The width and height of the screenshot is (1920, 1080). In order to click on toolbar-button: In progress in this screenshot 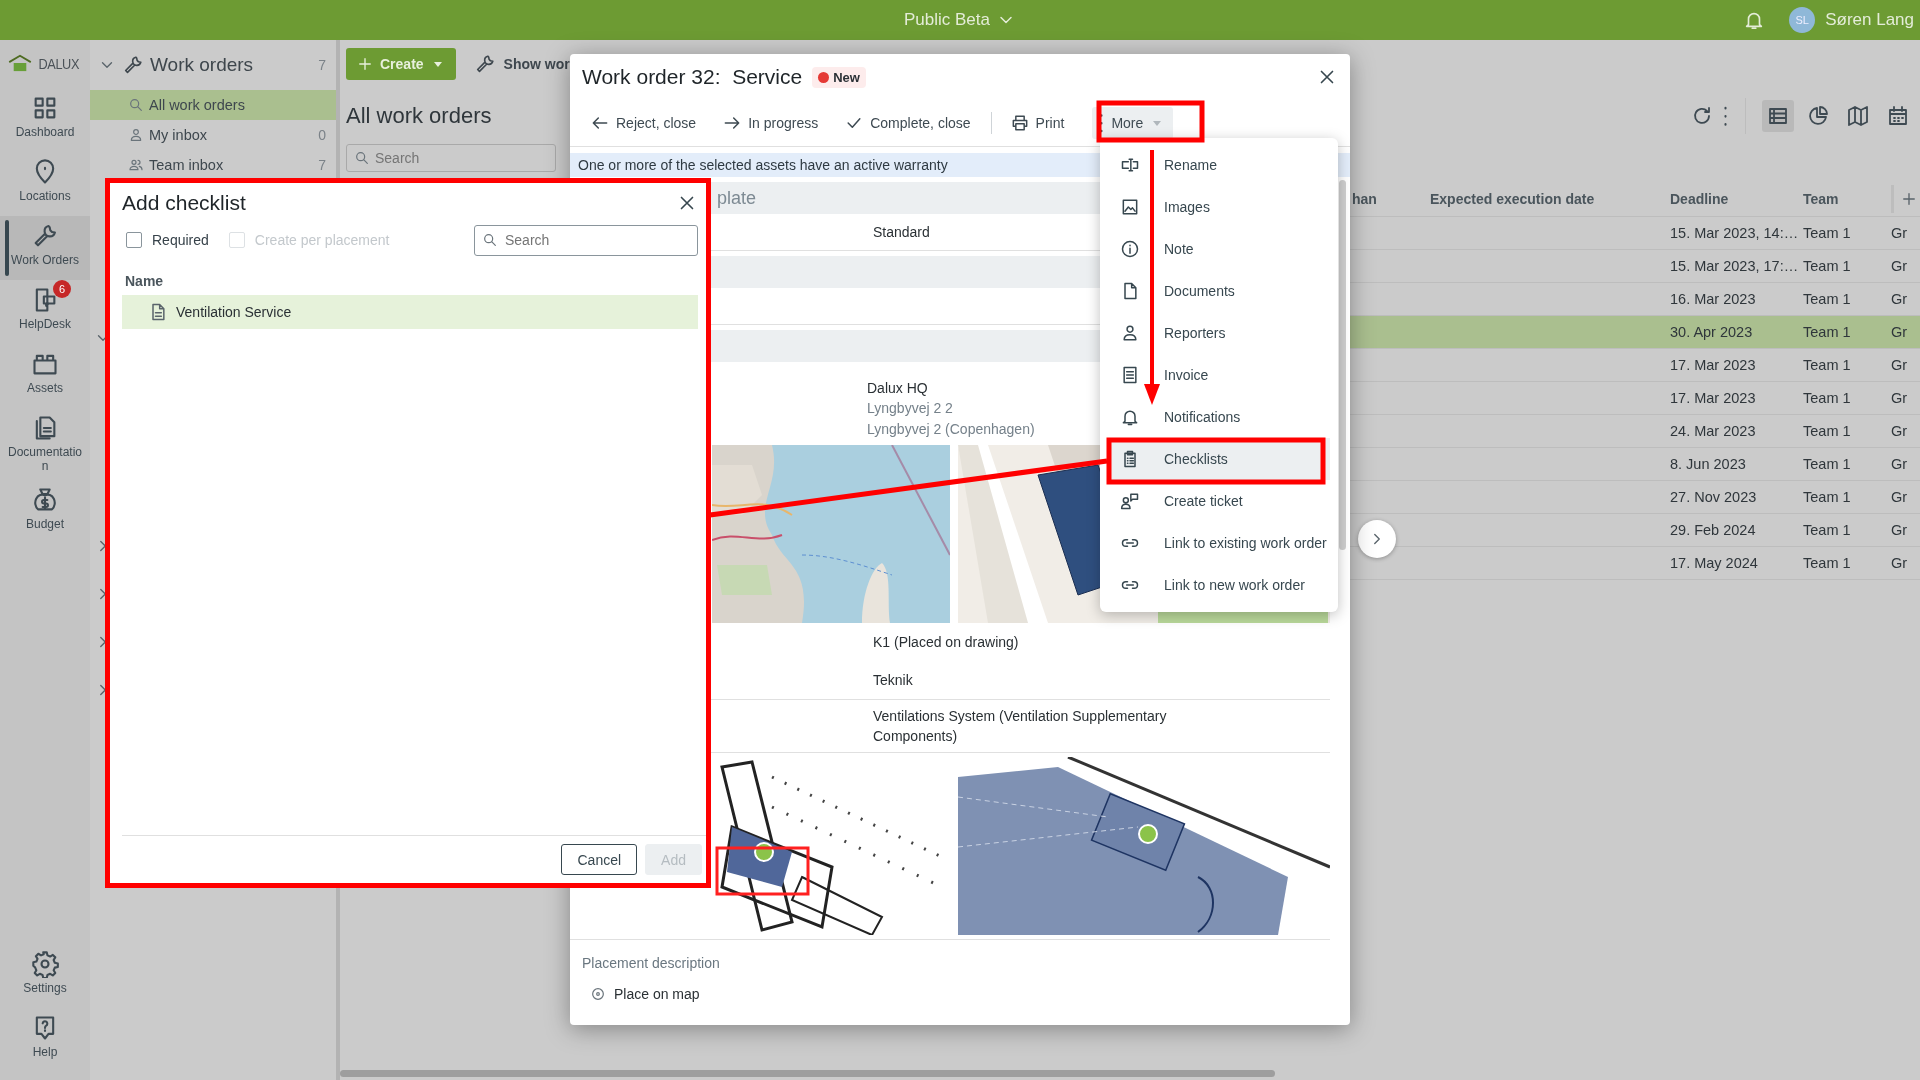, I will do `click(770, 123)`.